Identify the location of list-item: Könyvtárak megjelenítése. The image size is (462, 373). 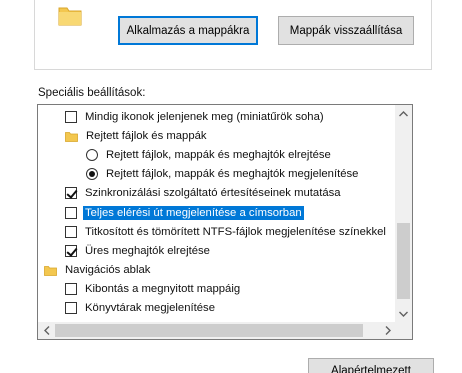
(141, 308).